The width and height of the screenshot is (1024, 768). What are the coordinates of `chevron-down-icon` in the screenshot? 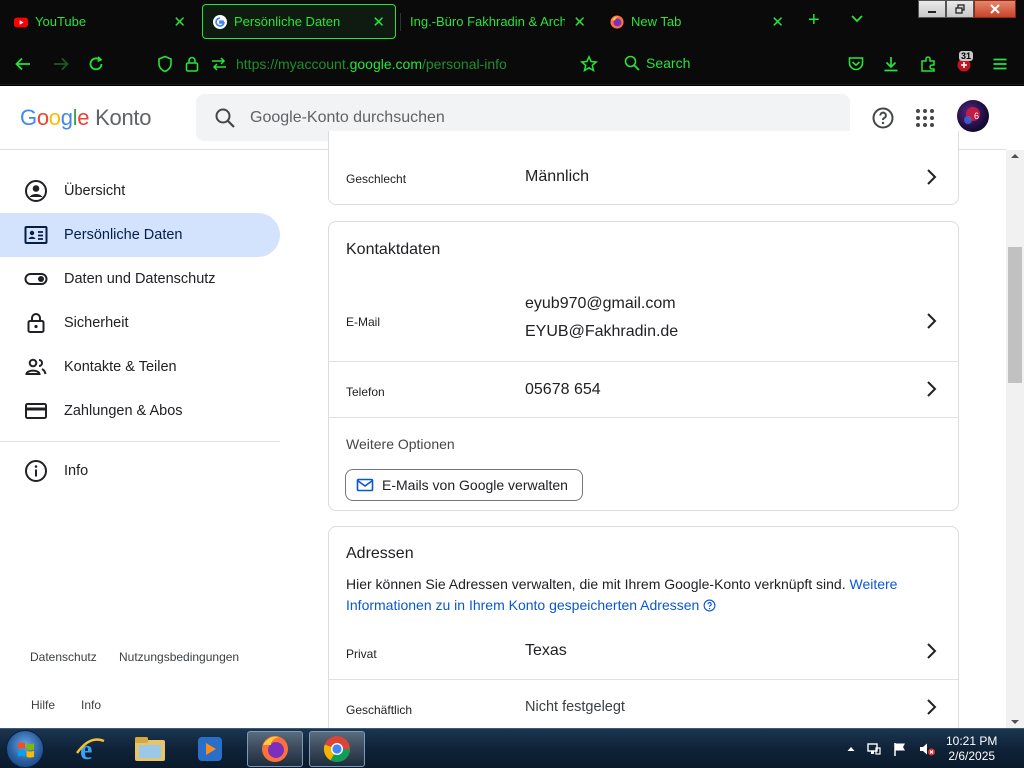 It's located at (857, 18).